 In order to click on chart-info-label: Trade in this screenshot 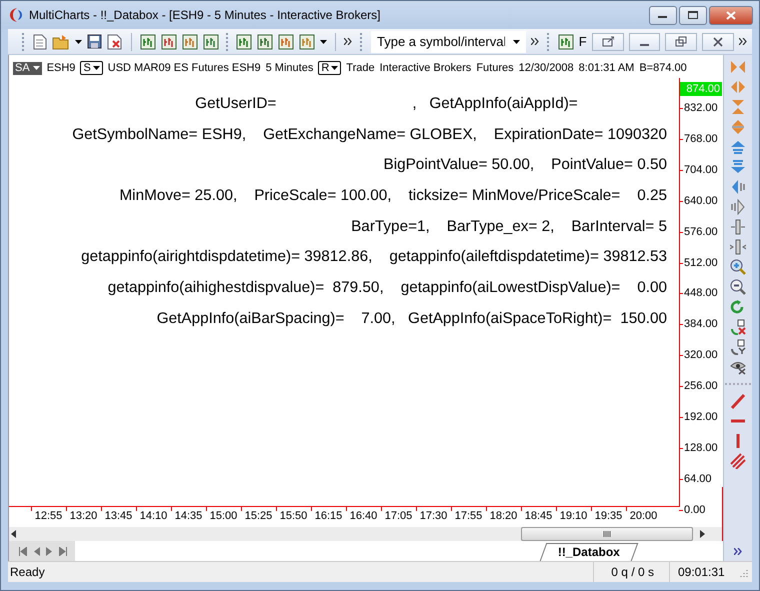, I will do `click(360, 68)`.